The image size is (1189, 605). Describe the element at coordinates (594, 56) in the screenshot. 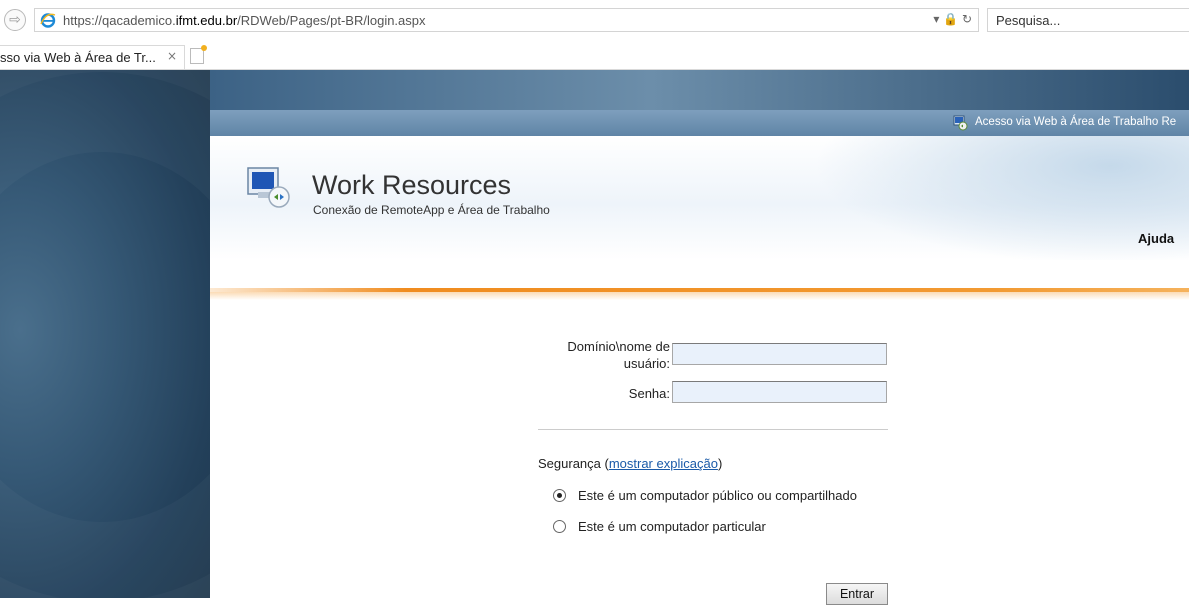

I see `tab-bar: sso via Web à Área de Tr... ×` at that location.